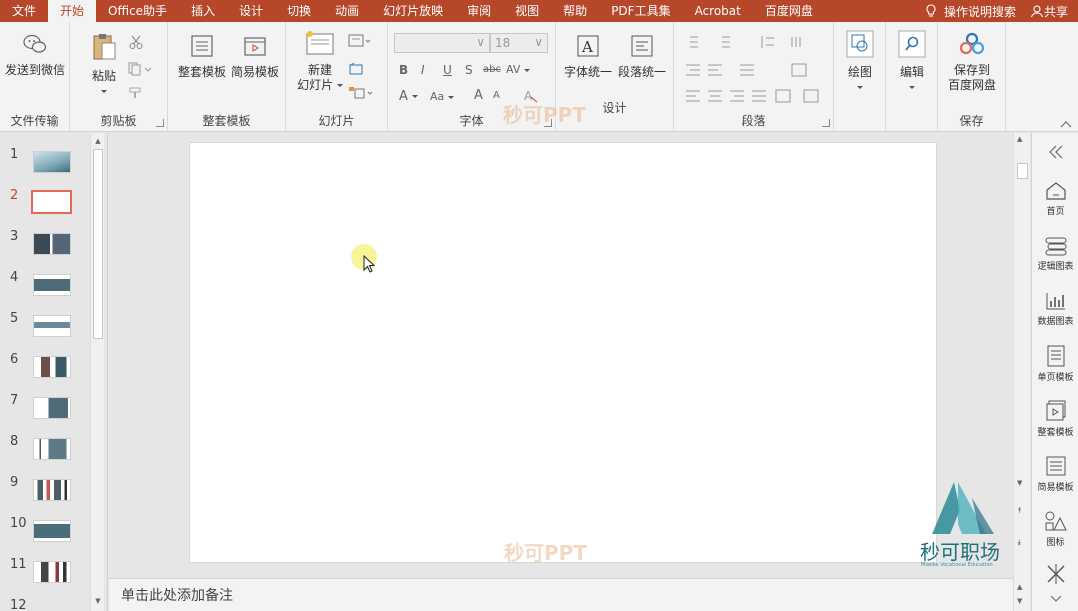  Describe the element at coordinates (1066, 124) in the screenshot. I see `collapse-ribbon-icon` at that location.